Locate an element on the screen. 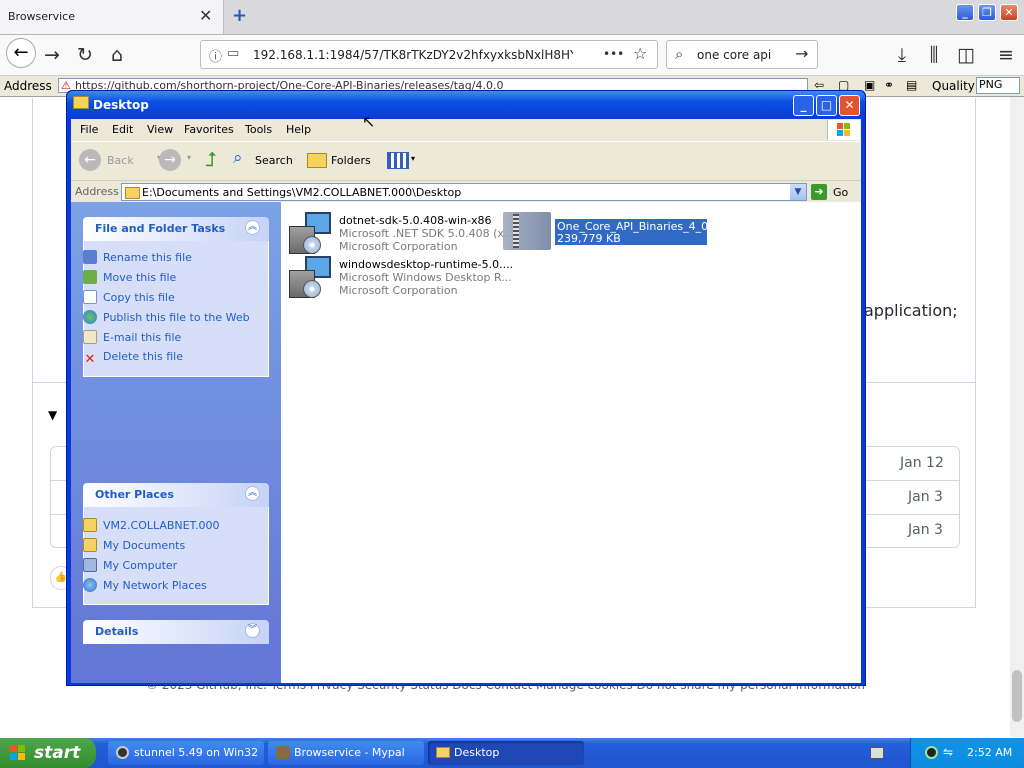 This screenshot has width=1024, height=768. expand-icon: ︾ is located at coordinates (252, 630).